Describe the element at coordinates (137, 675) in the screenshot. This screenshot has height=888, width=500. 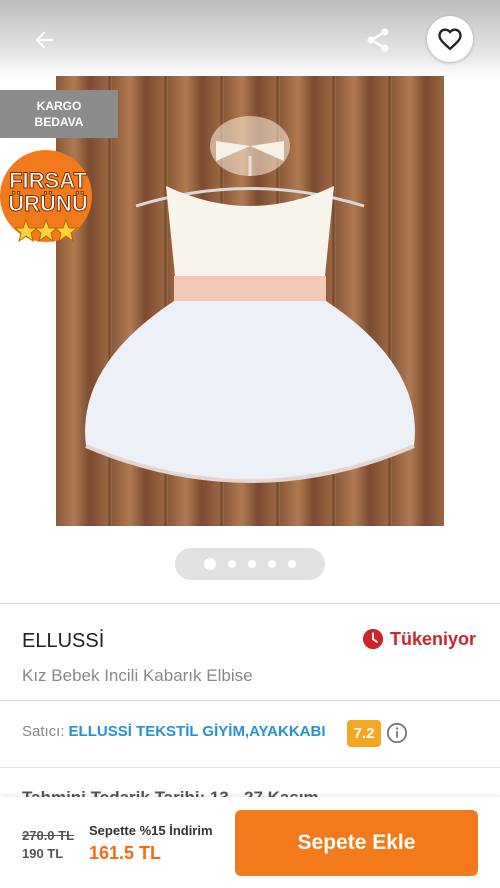
I see `product-name: Kız Bebek Incili Kabarık Elbise` at that location.